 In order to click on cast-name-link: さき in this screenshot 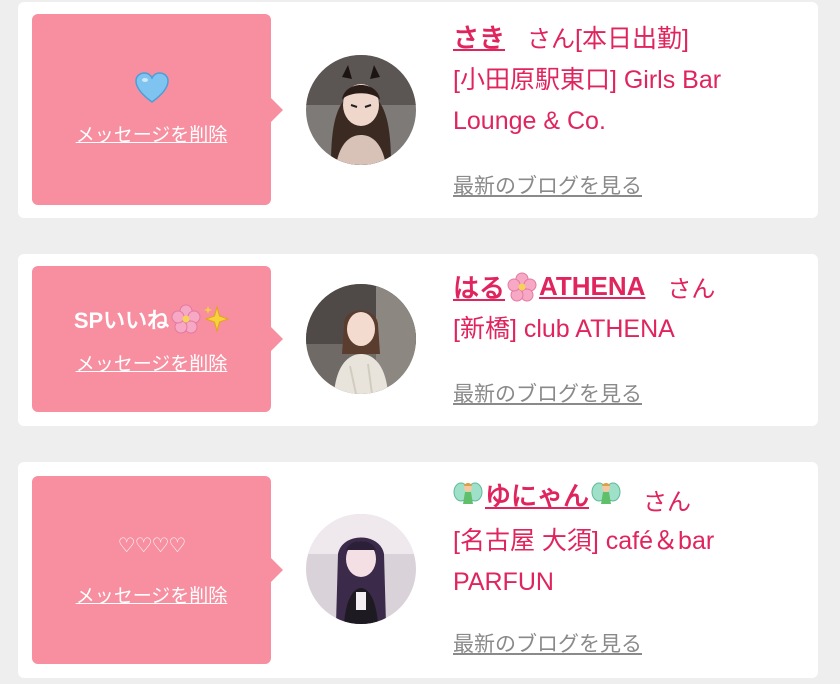, I will do `click(479, 36)`.